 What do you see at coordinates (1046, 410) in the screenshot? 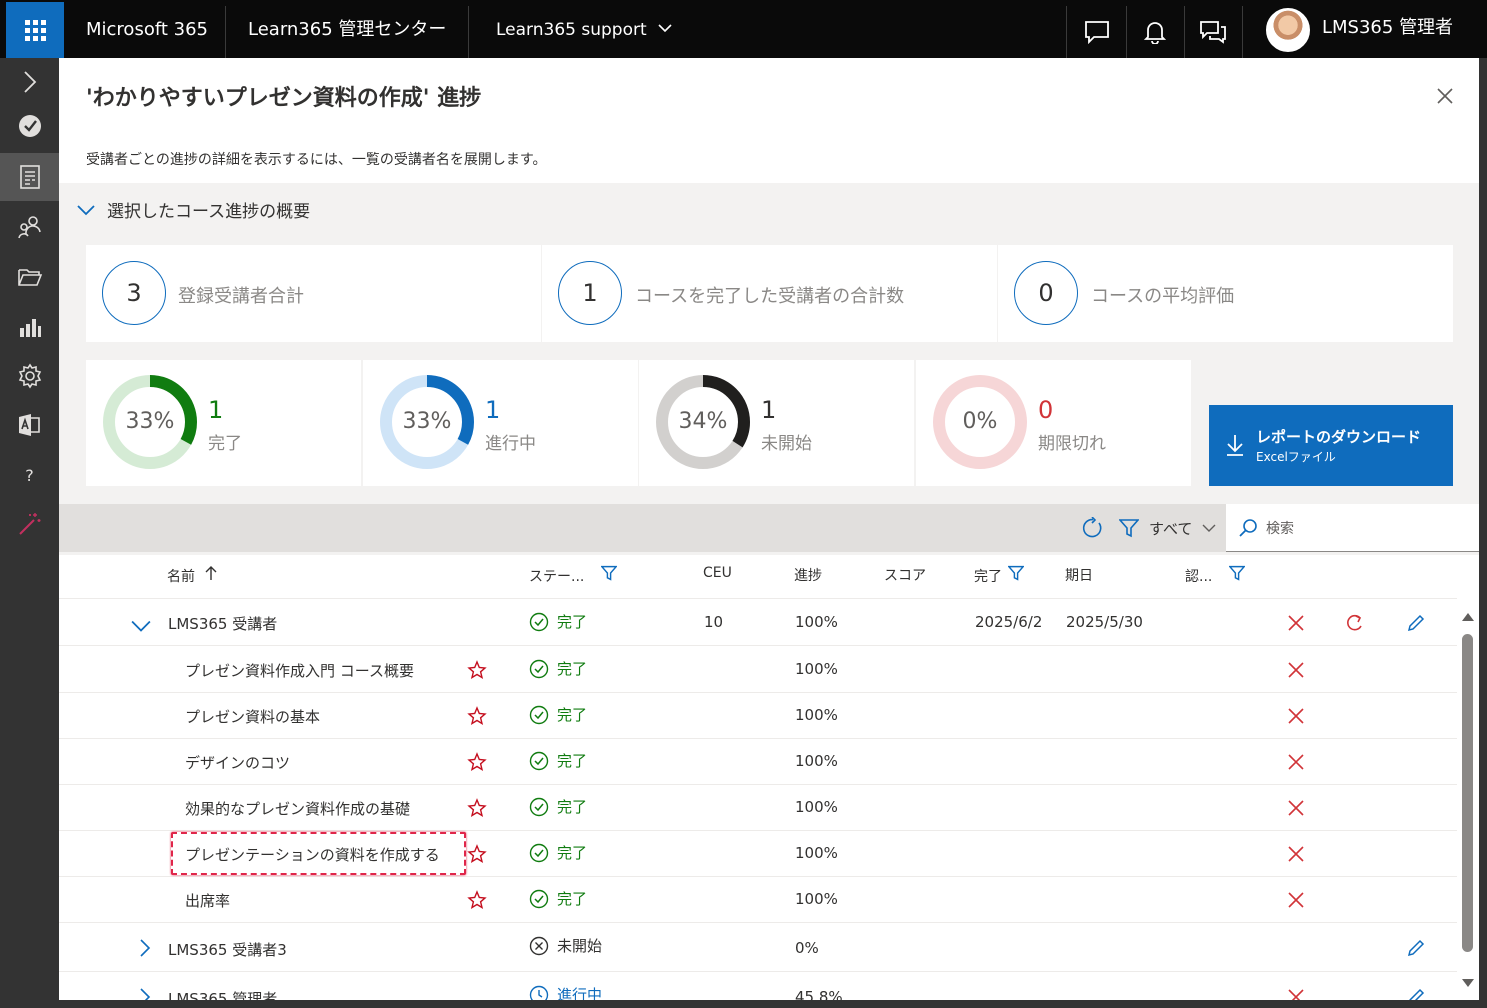
I see `donut-count: 0` at bounding box center [1046, 410].